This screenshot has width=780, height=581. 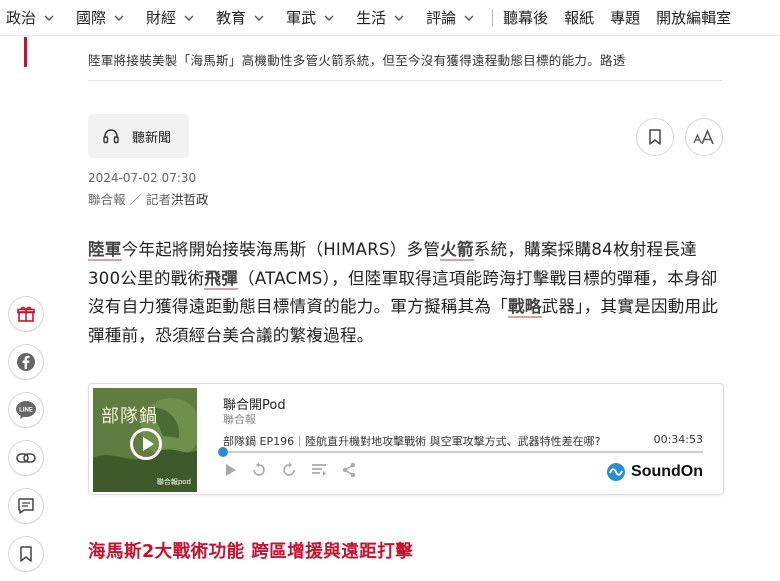 I want to click on nav-item-education: 教育, so click(x=240, y=17).